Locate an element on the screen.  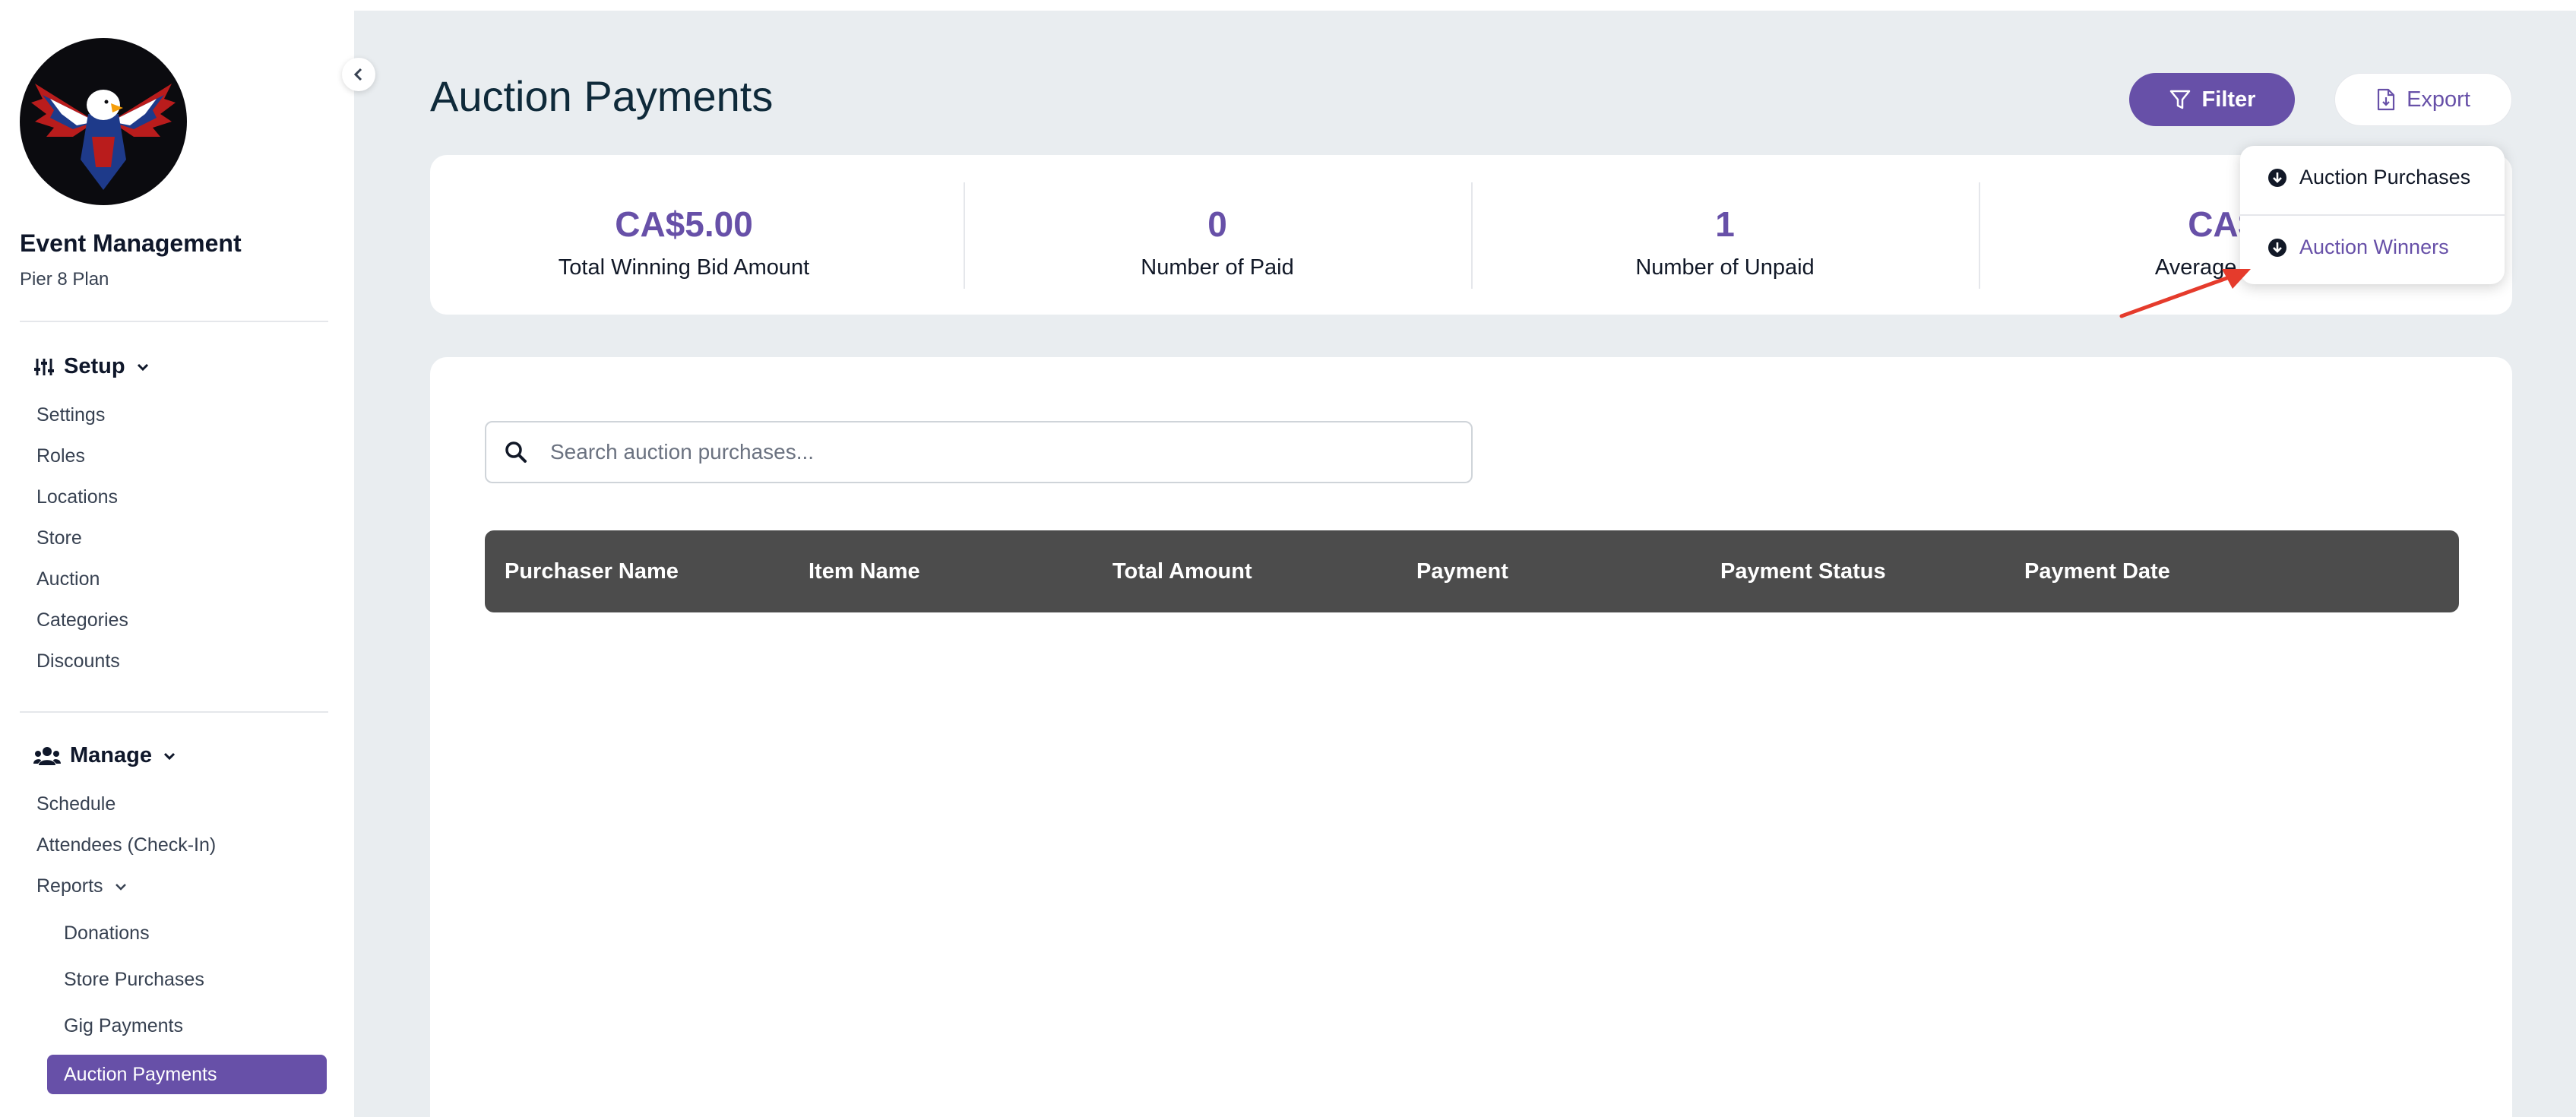
stat-label: Number of Unpaid is located at coordinates (1725, 267).